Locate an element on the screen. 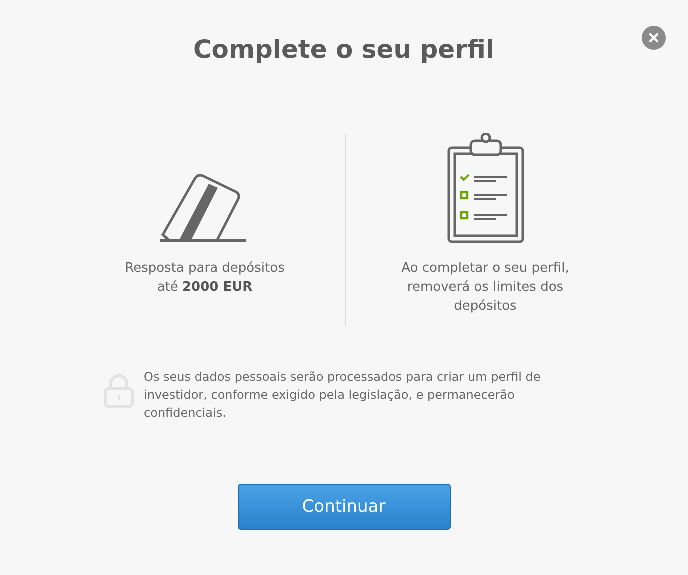 The image size is (688, 575). feature-text: Resposta para depósitos até 2000 EUR is located at coordinates (205, 278).